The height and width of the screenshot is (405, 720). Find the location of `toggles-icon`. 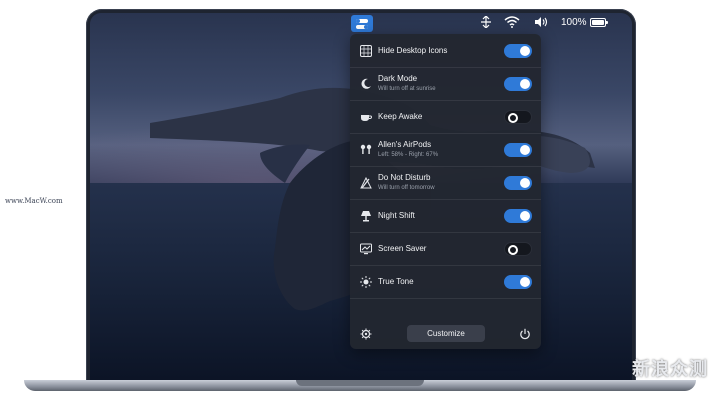

toggles-icon is located at coordinates (362, 23).